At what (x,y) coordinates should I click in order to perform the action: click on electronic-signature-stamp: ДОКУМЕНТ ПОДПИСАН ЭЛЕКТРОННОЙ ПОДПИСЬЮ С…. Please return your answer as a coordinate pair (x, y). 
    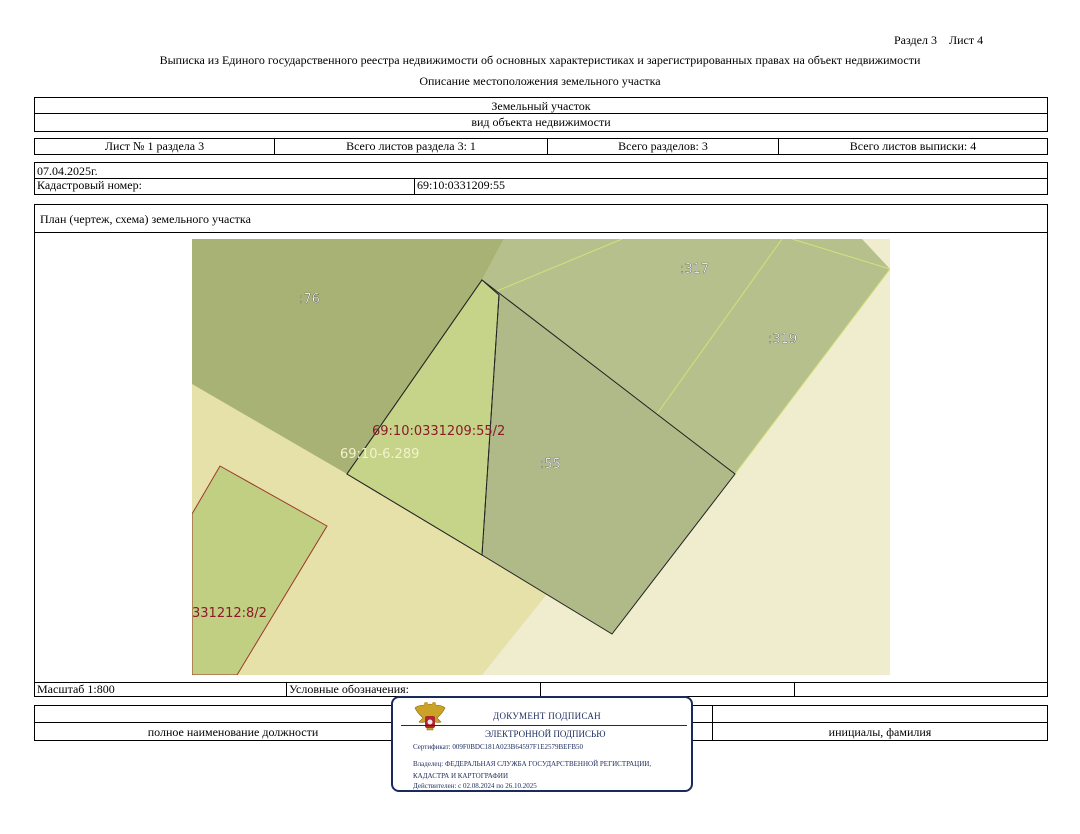
    Looking at the image, I should click on (542, 744).